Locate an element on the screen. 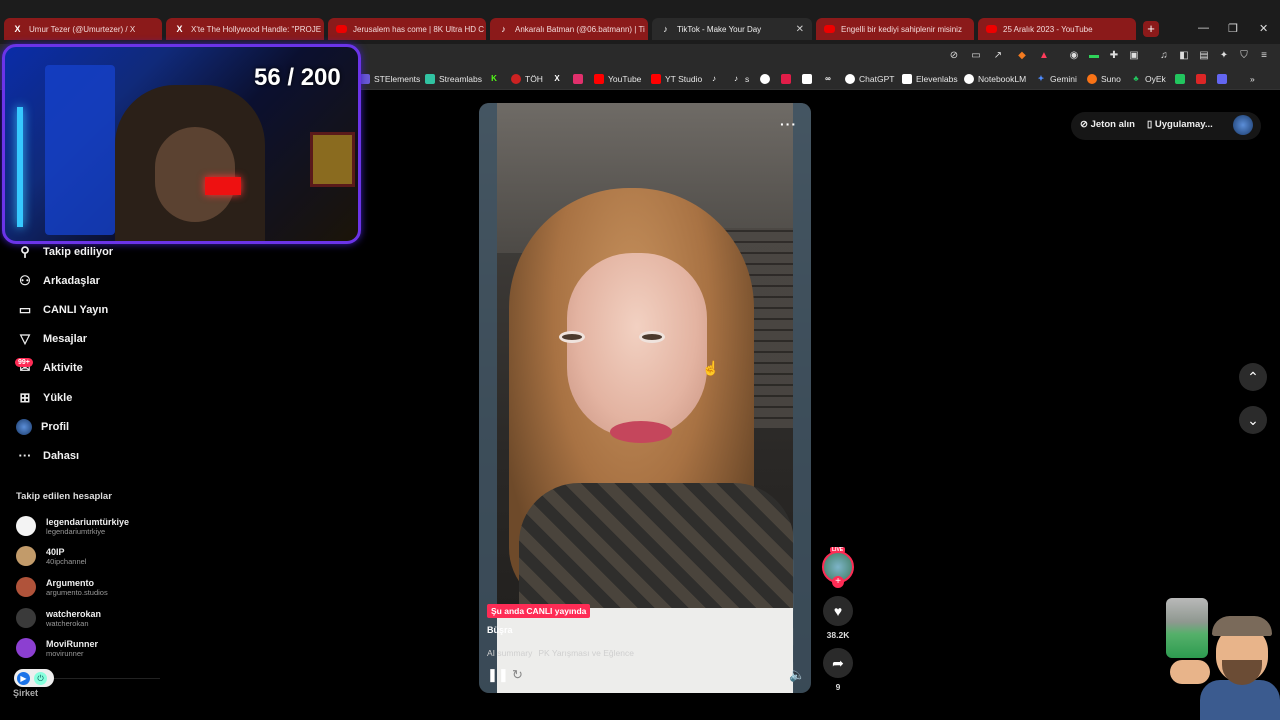  close-window-button: ✕ is located at coordinates (1263, 28).